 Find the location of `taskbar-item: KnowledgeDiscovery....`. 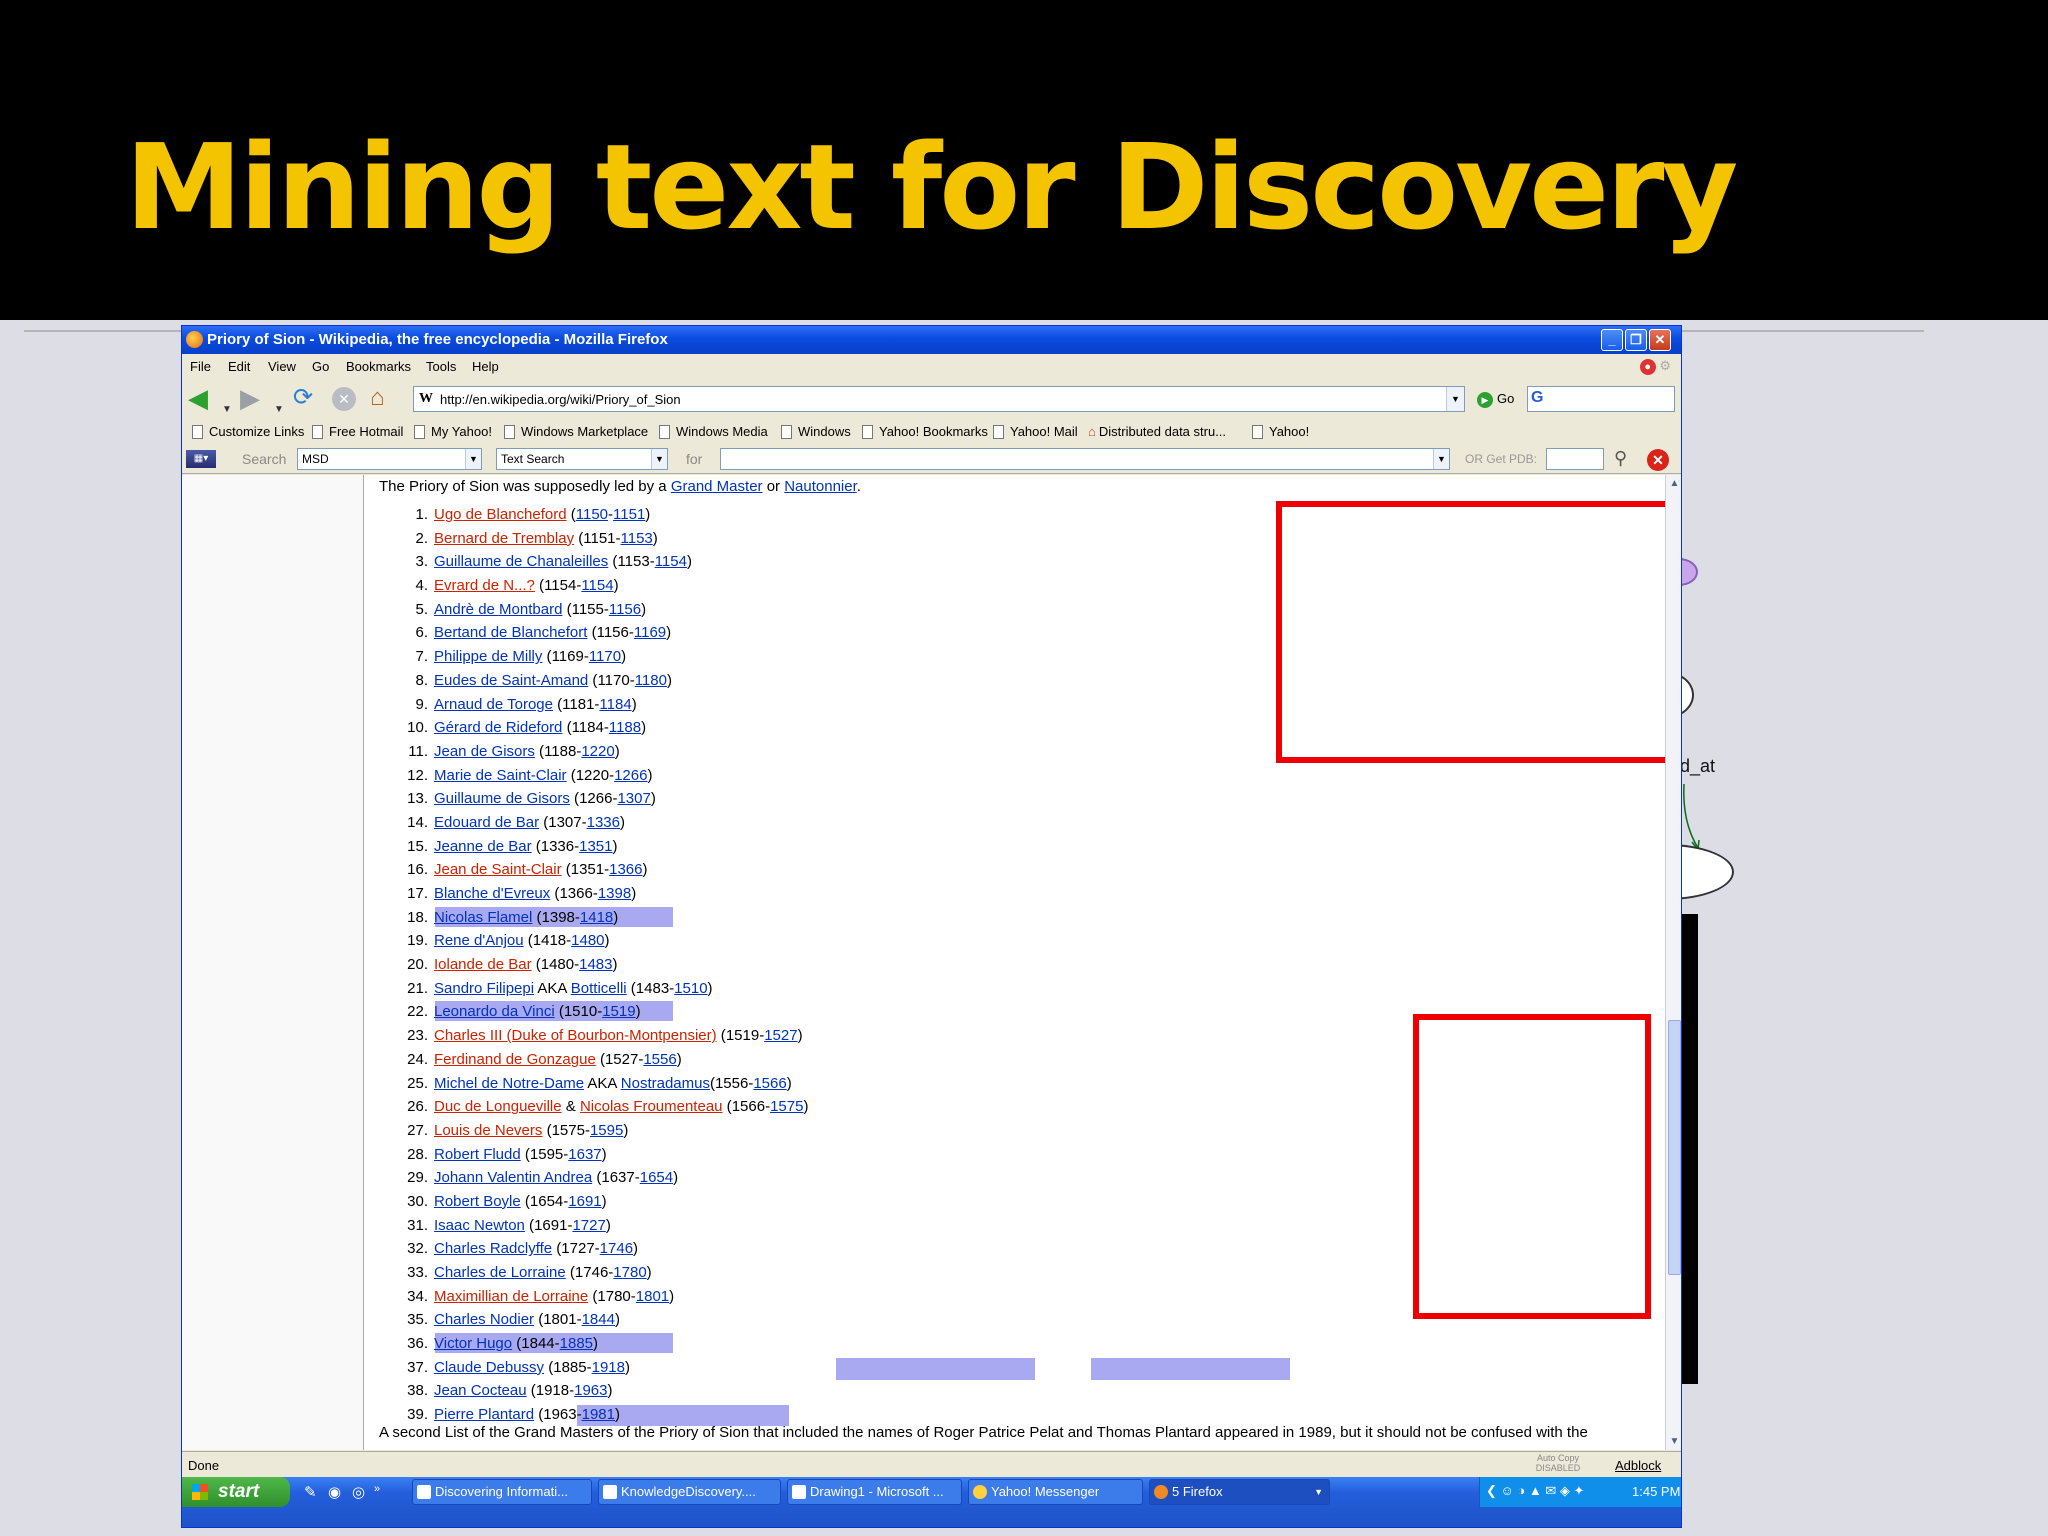

taskbar-item: KnowledgeDiscovery.... is located at coordinates (689, 1492).